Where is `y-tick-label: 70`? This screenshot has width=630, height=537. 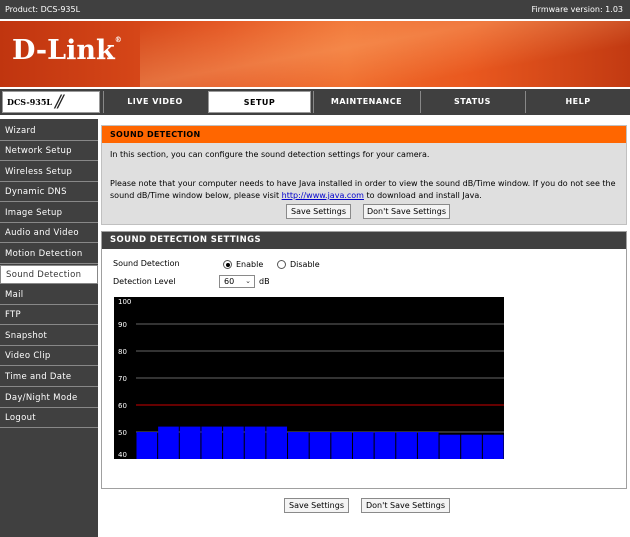
y-tick-label: 70 is located at coordinates (122, 379).